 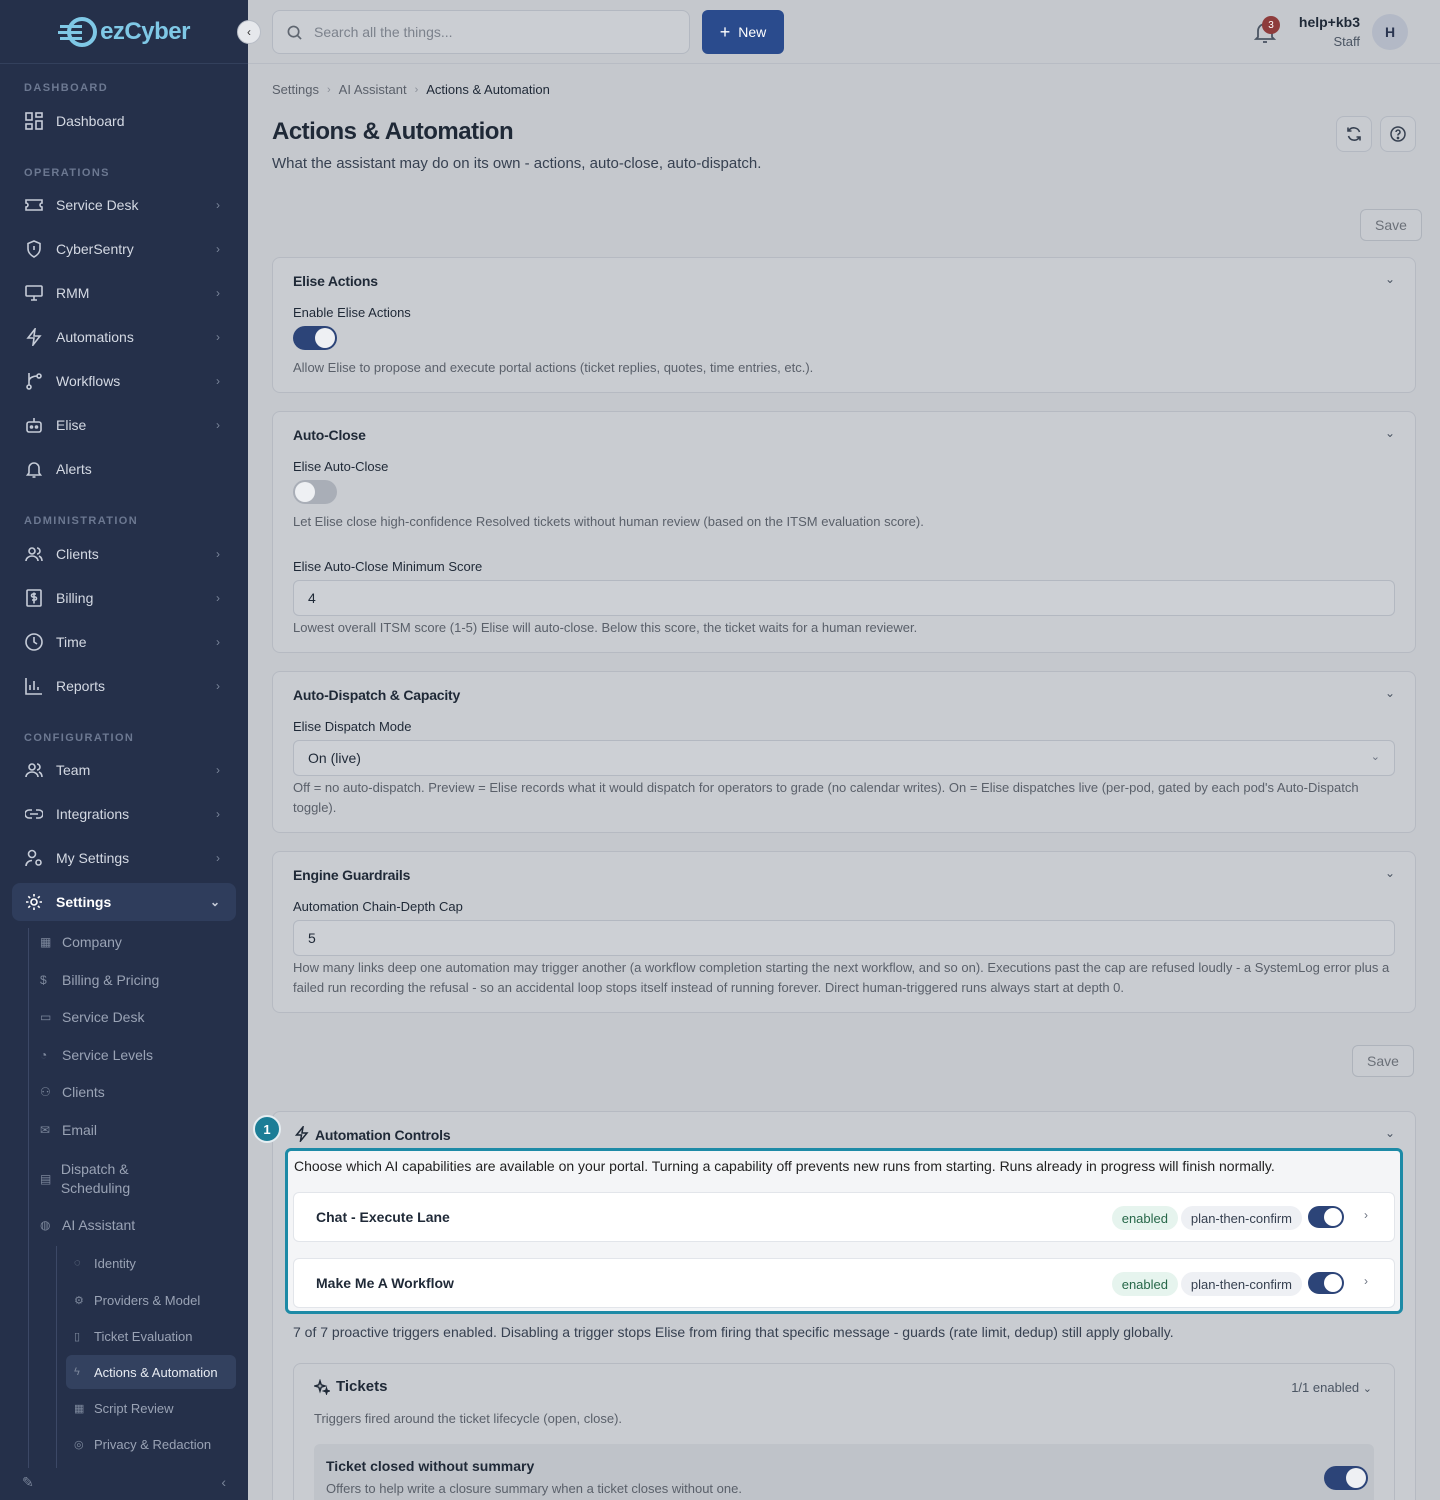 I want to click on sidebar-item-service-desk: Service Desk ›, so click(x=124, y=205).